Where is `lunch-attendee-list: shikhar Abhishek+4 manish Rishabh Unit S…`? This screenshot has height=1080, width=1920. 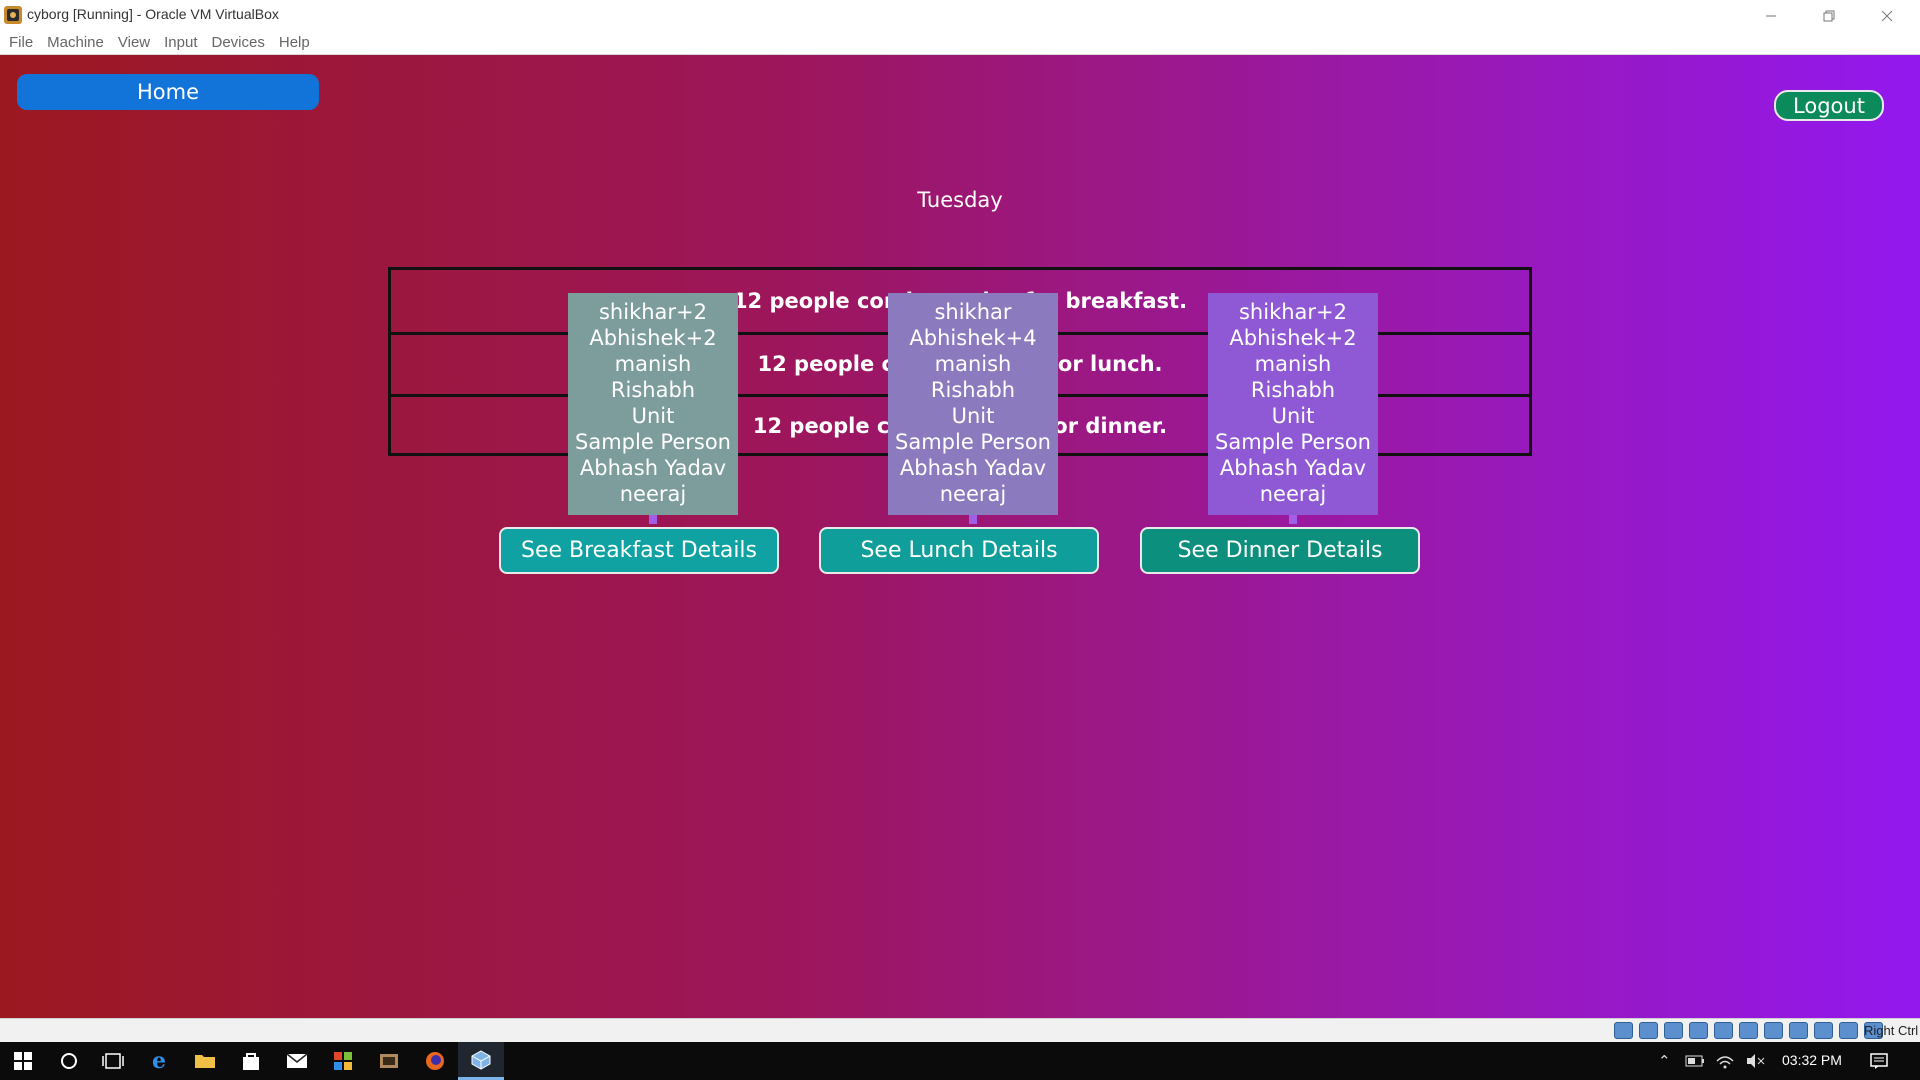
lunch-attendee-list: shikhar Abhishek+4 manish Rishabh Unit S… is located at coordinates (973, 404).